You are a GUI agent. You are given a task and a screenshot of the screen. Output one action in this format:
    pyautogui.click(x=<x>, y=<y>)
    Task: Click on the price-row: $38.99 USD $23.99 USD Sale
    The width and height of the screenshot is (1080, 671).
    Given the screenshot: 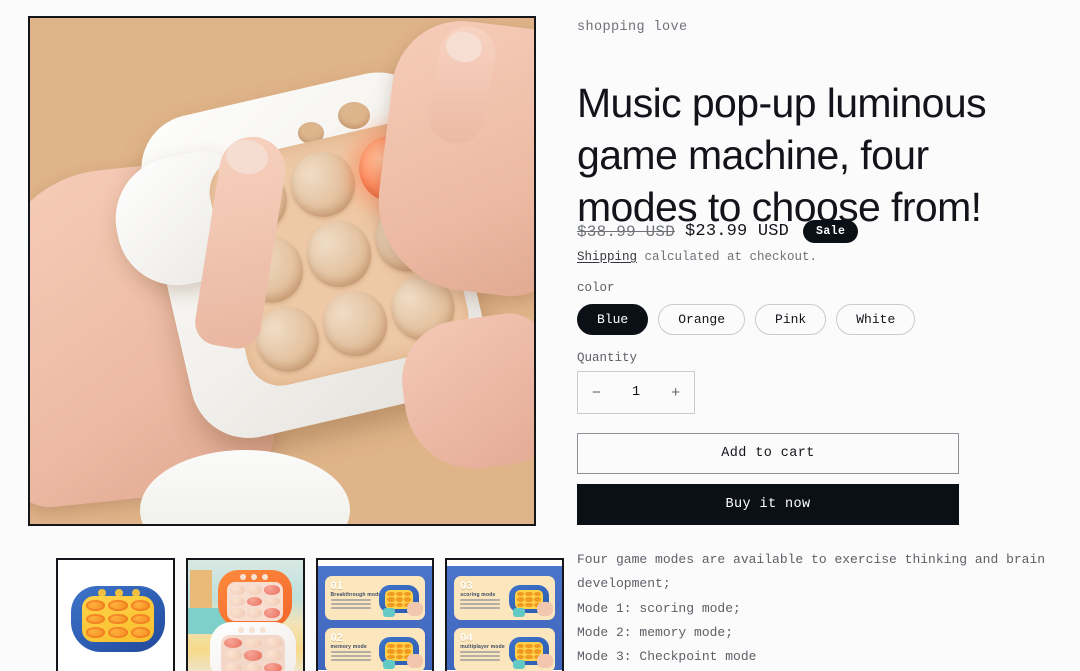 What is the action you would take?
    pyautogui.click(x=718, y=231)
    